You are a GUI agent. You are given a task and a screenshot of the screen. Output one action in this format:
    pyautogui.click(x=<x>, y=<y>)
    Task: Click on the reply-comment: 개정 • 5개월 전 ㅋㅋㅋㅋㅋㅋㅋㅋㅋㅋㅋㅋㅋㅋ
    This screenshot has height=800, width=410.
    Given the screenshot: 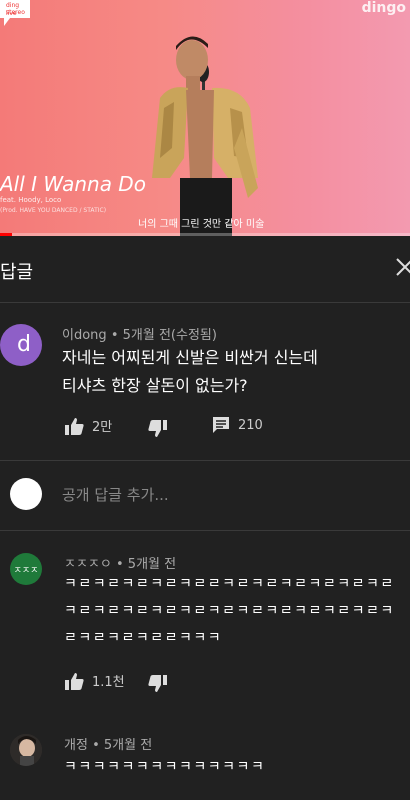 What is the action you would take?
    pyautogui.click(x=205, y=756)
    